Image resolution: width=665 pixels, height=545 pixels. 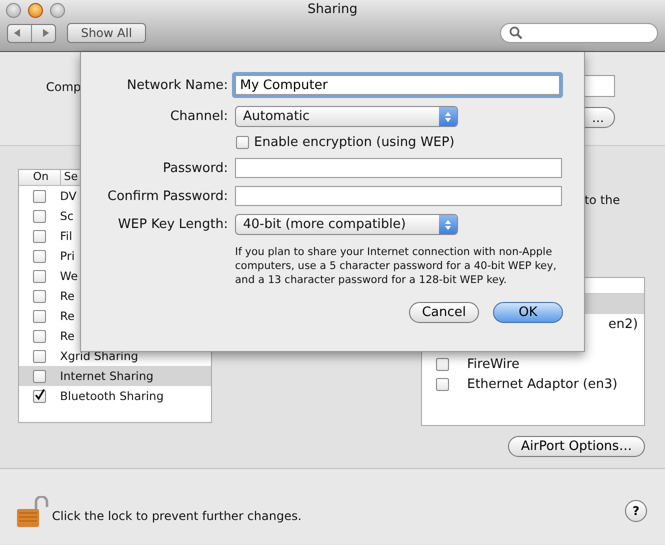 I want to click on field-label: WEP Key Length:, so click(x=172, y=224).